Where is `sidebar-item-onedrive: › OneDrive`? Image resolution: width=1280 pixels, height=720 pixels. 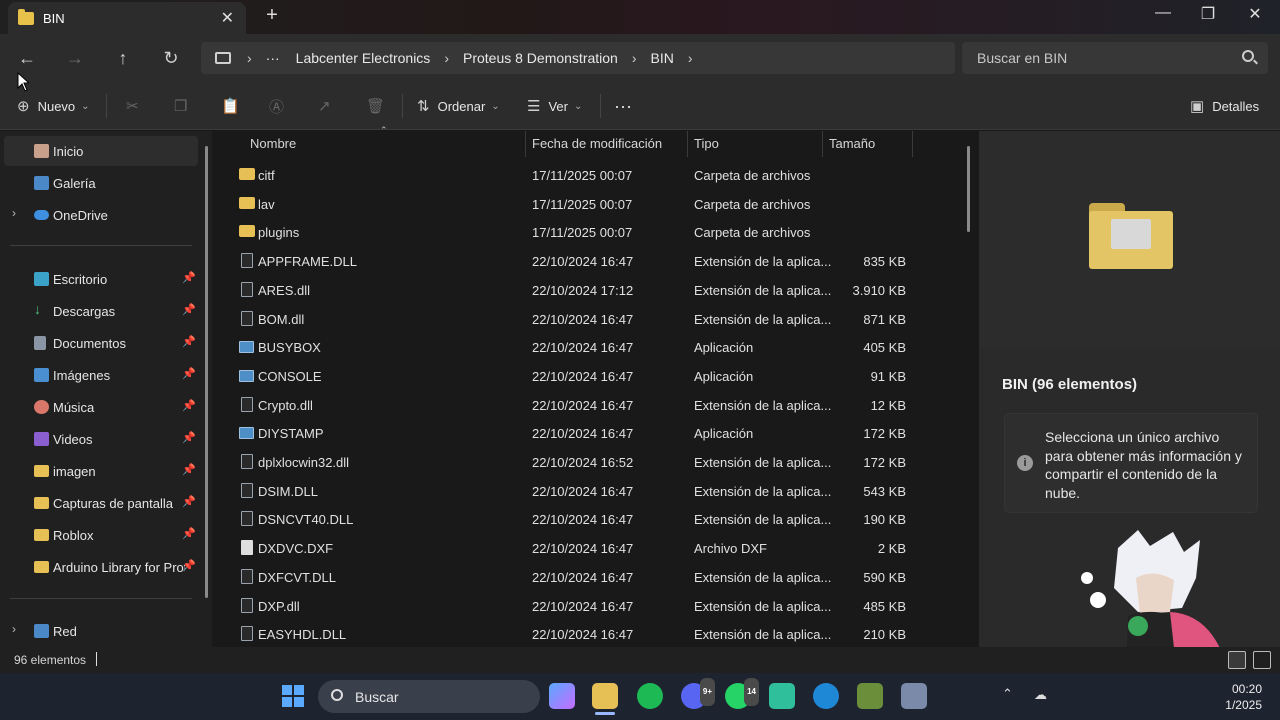
sidebar-item-onedrive: › OneDrive is located at coordinates (101, 215).